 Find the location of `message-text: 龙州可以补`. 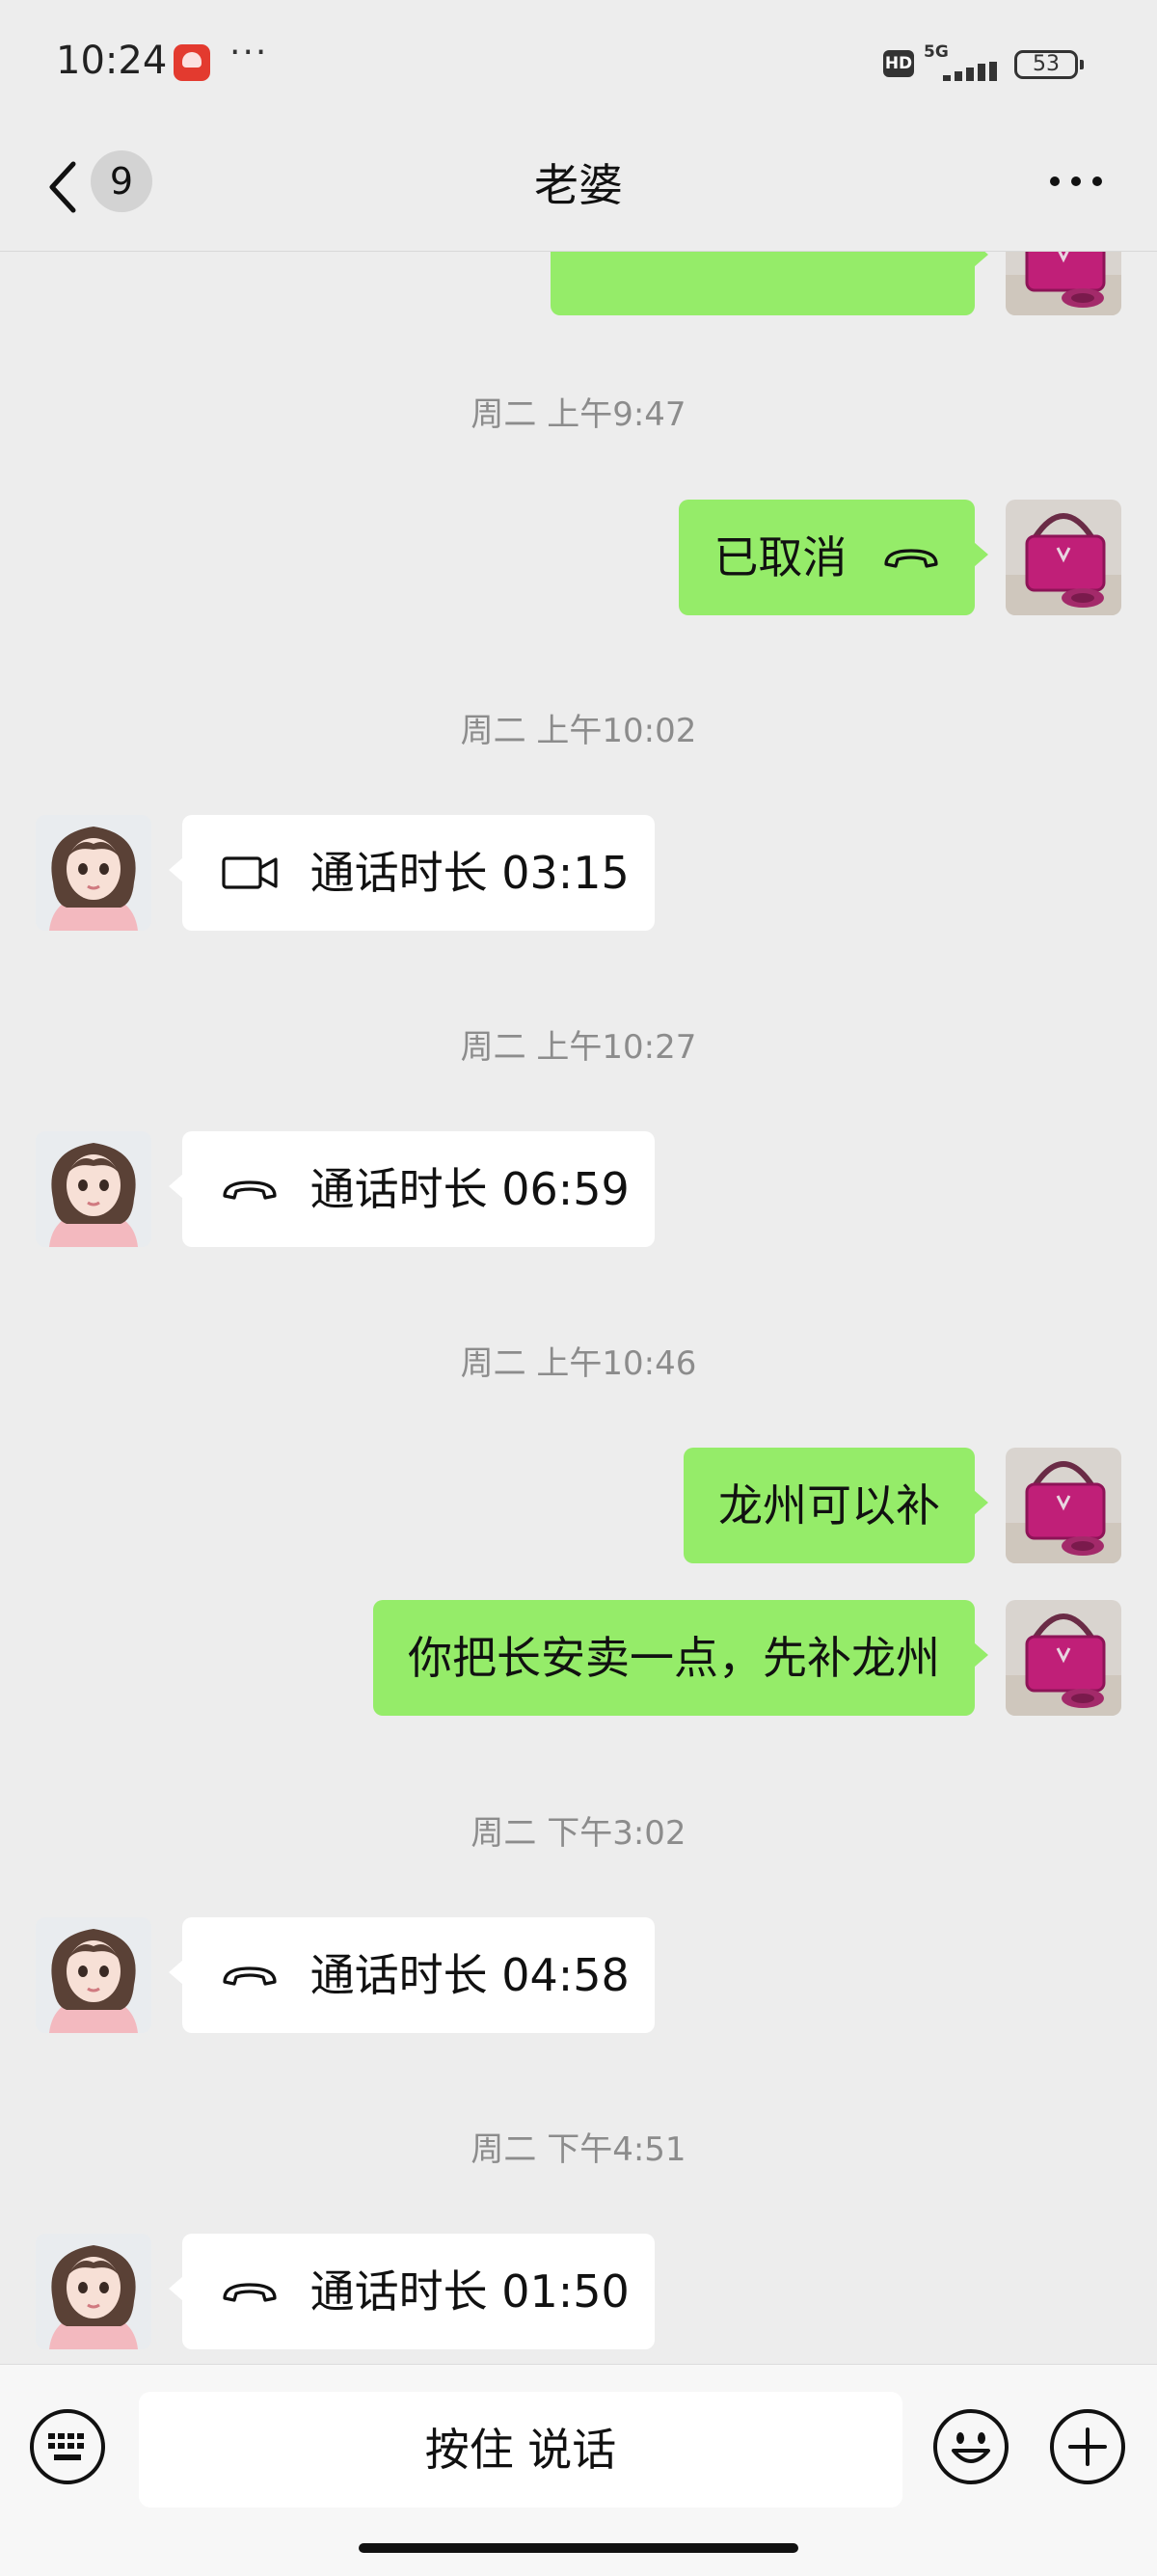

message-text: 龙州可以补 is located at coordinates (829, 1505).